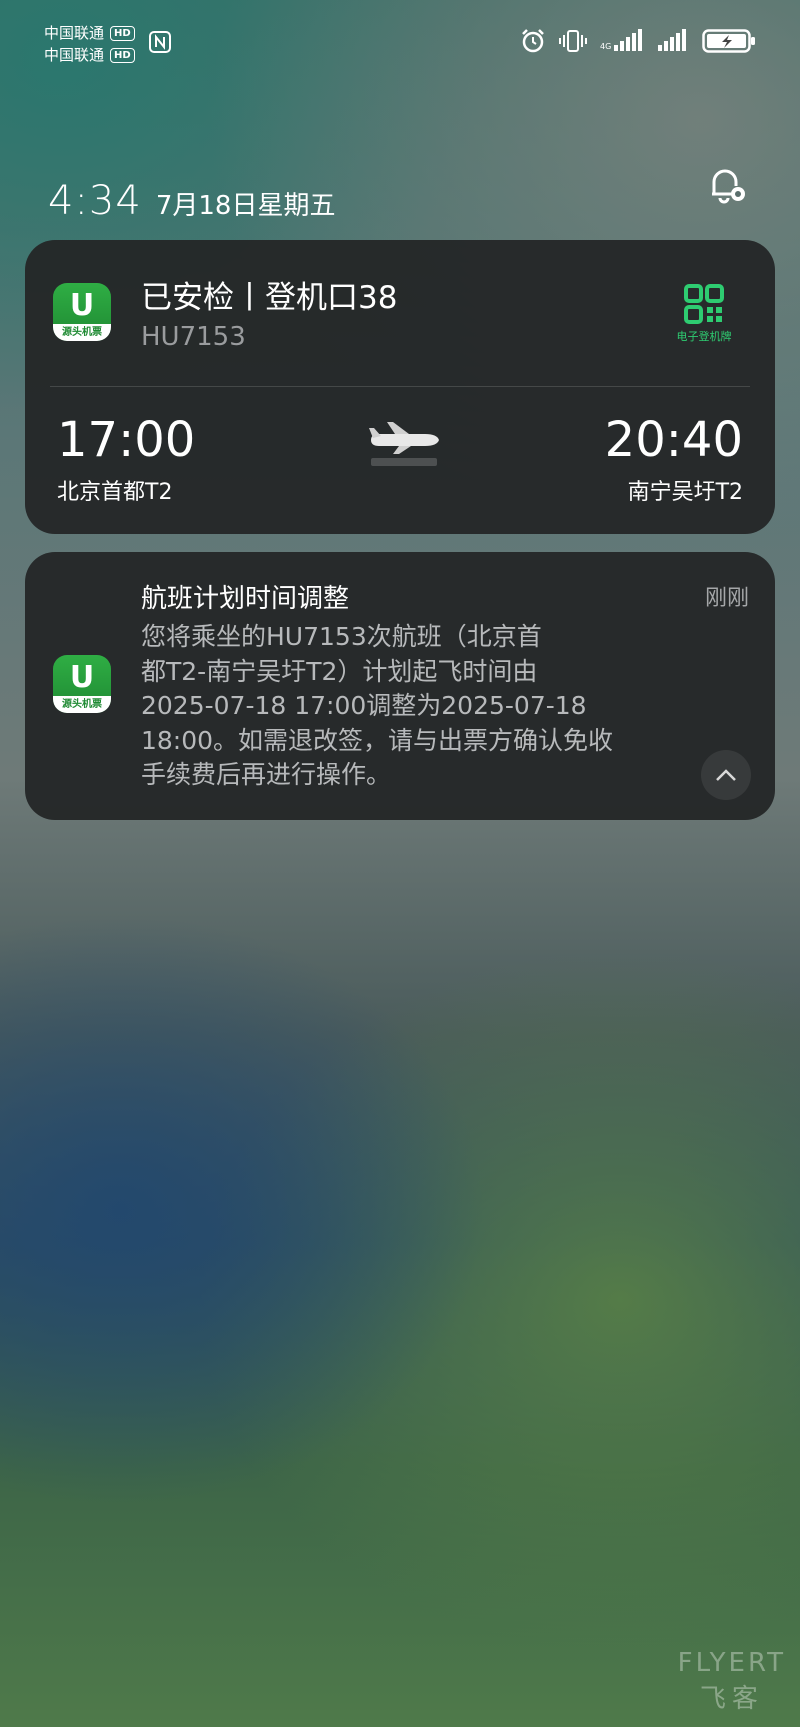 This screenshot has width=800, height=1727. I want to click on chevron-up-icon, so click(726, 775).